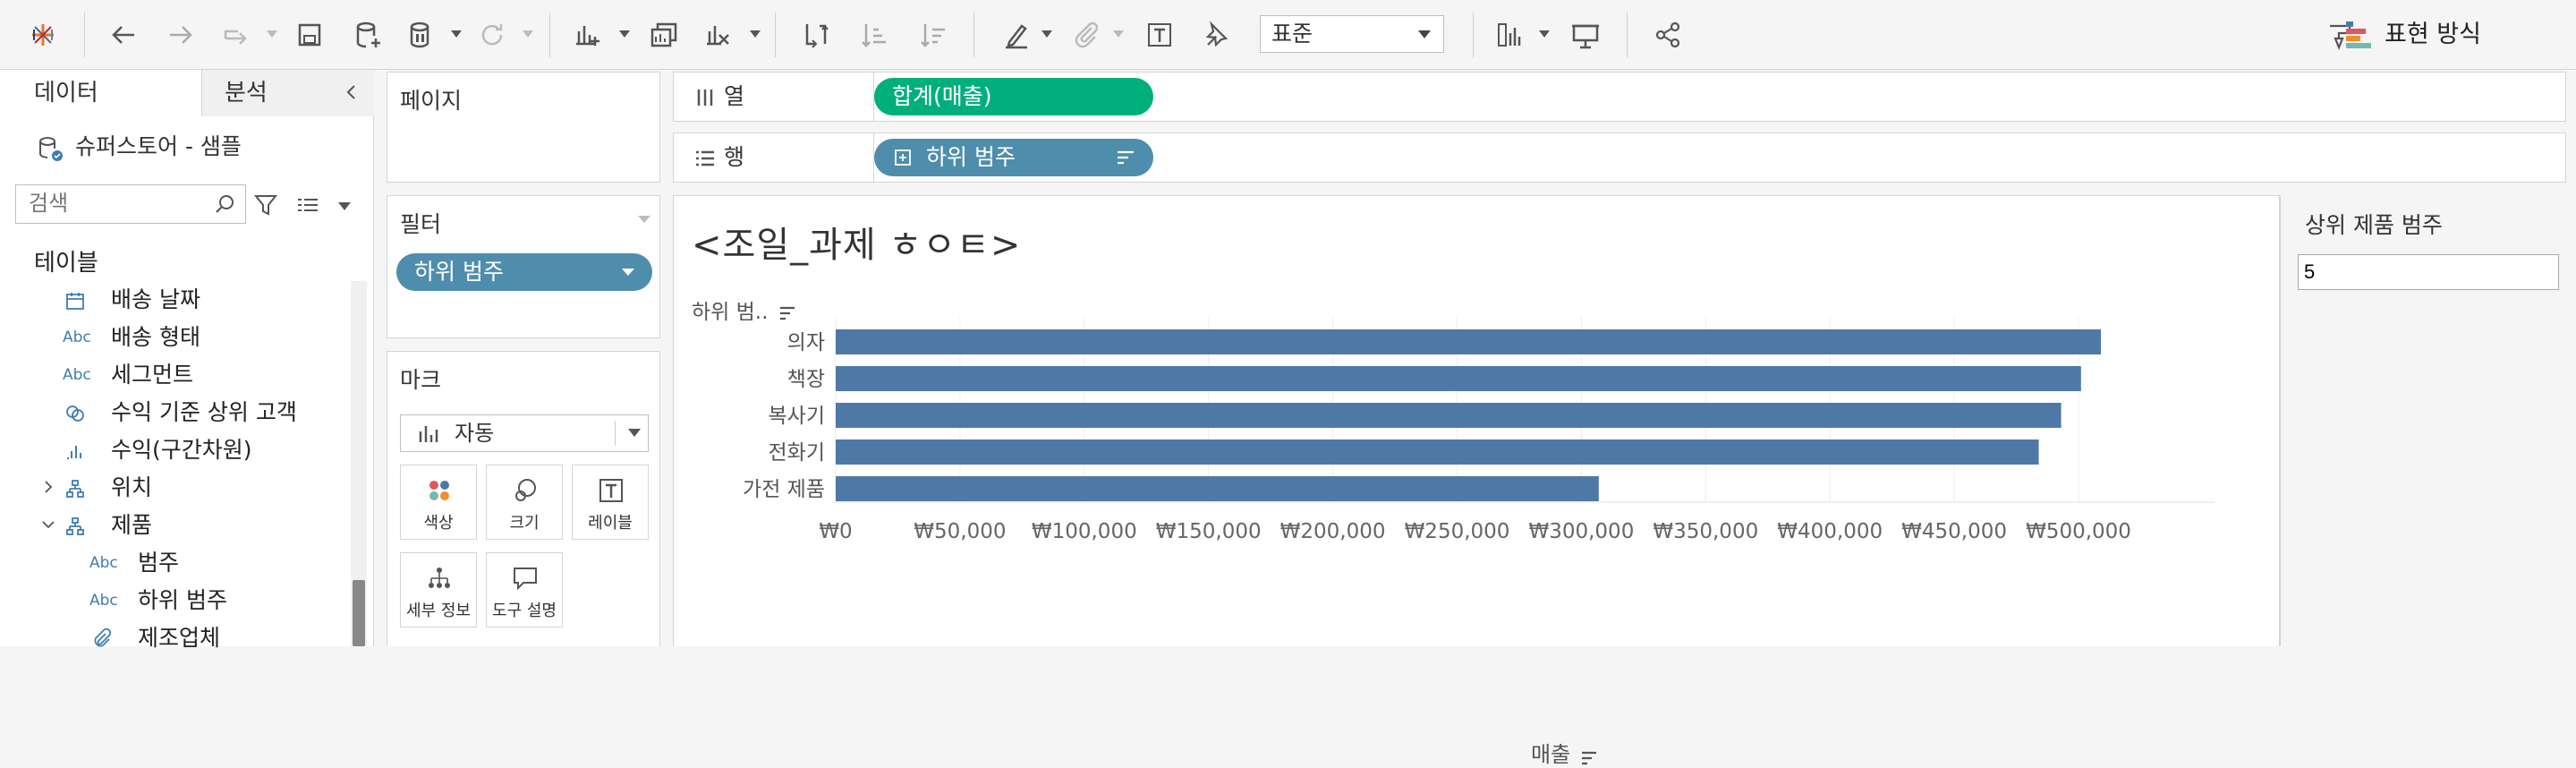 This screenshot has width=2576, height=768. I want to click on columns-pill: 합계(매출), so click(1014, 96).